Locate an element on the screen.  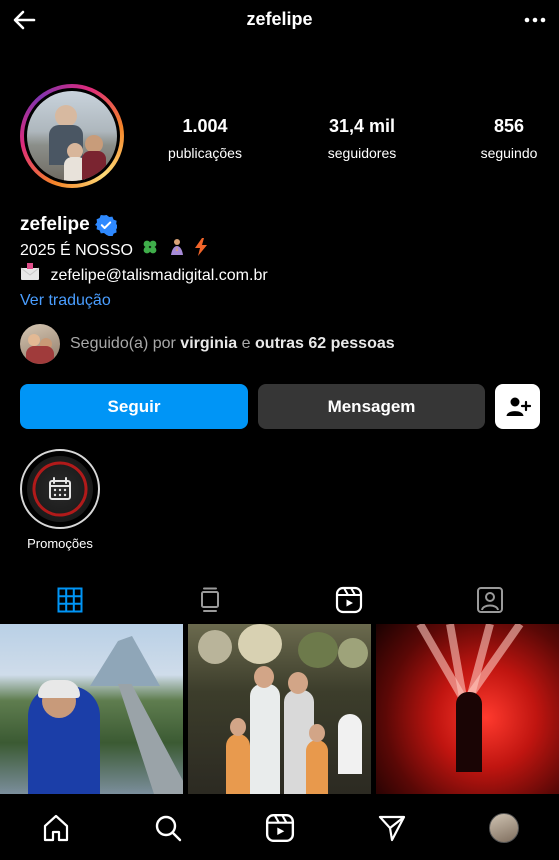
profile-photo is located at coordinates (72, 136).